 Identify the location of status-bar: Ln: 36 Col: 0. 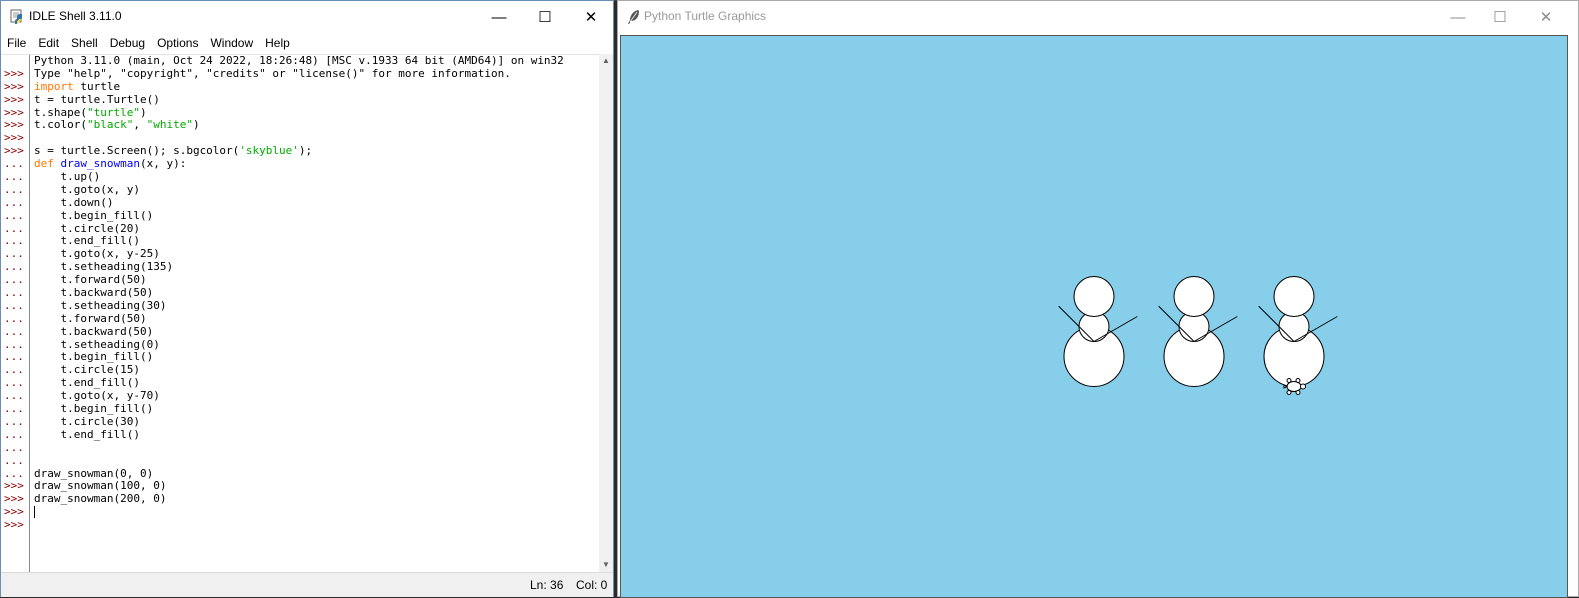
(307, 584).